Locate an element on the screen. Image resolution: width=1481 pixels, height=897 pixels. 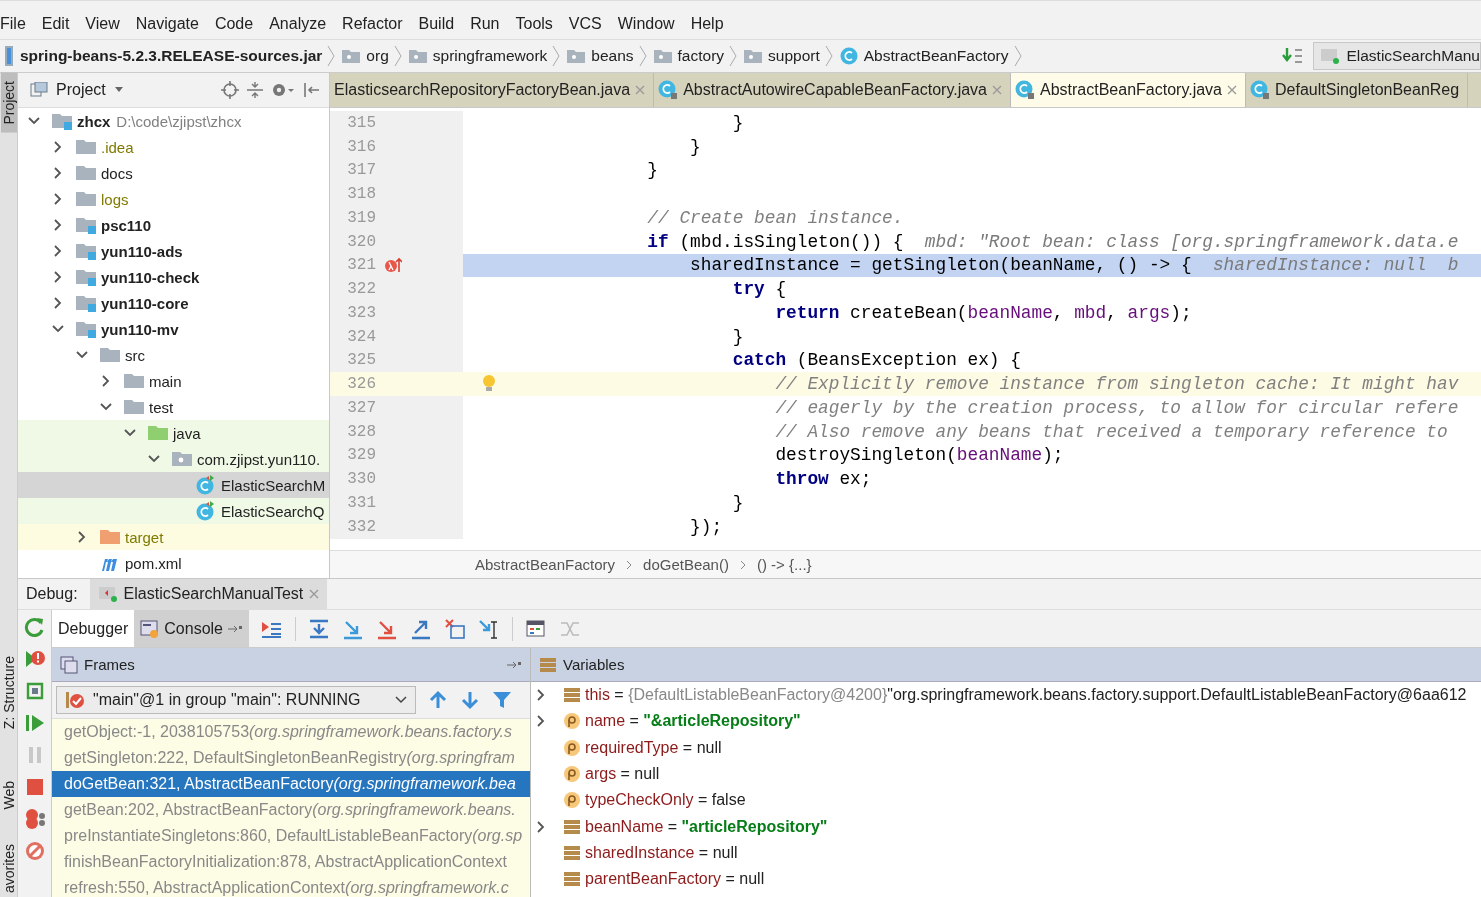
menu-item: Navigate is located at coordinates (170, 24).